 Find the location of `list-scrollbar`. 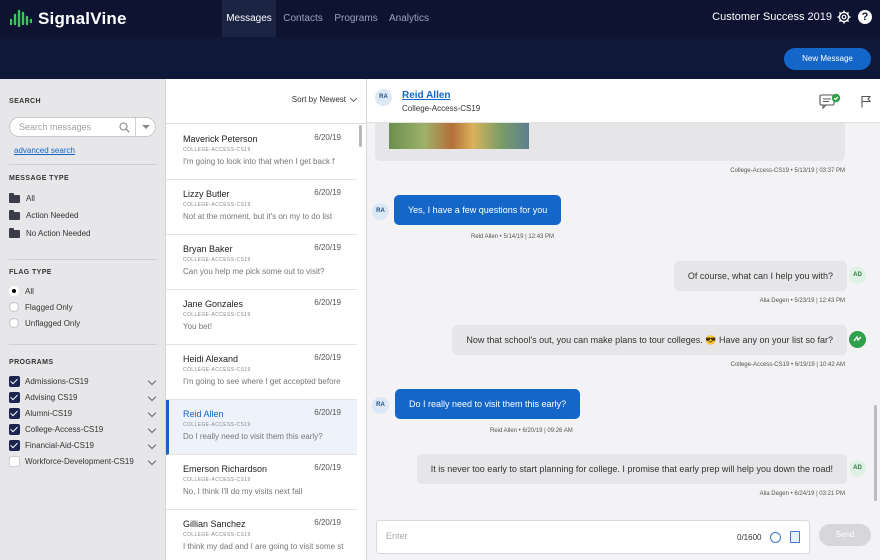

list-scrollbar is located at coordinates (360, 136).